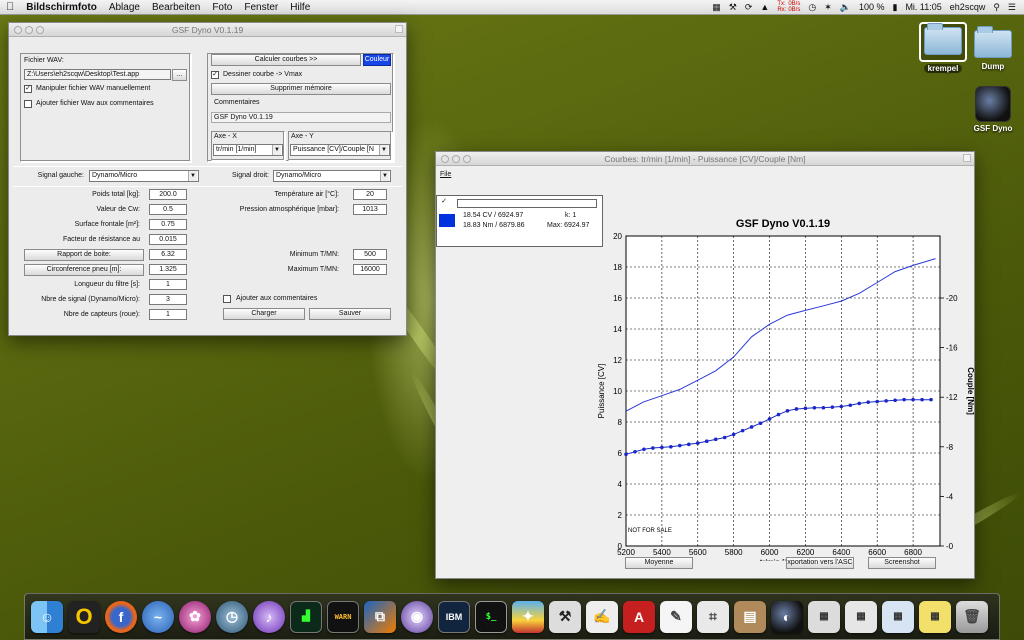 The height and width of the screenshot is (640, 1024). Describe the element at coordinates (176, 7) in the screenshot. I see `menu-bearbeiten: Bearbeiten` at that location.